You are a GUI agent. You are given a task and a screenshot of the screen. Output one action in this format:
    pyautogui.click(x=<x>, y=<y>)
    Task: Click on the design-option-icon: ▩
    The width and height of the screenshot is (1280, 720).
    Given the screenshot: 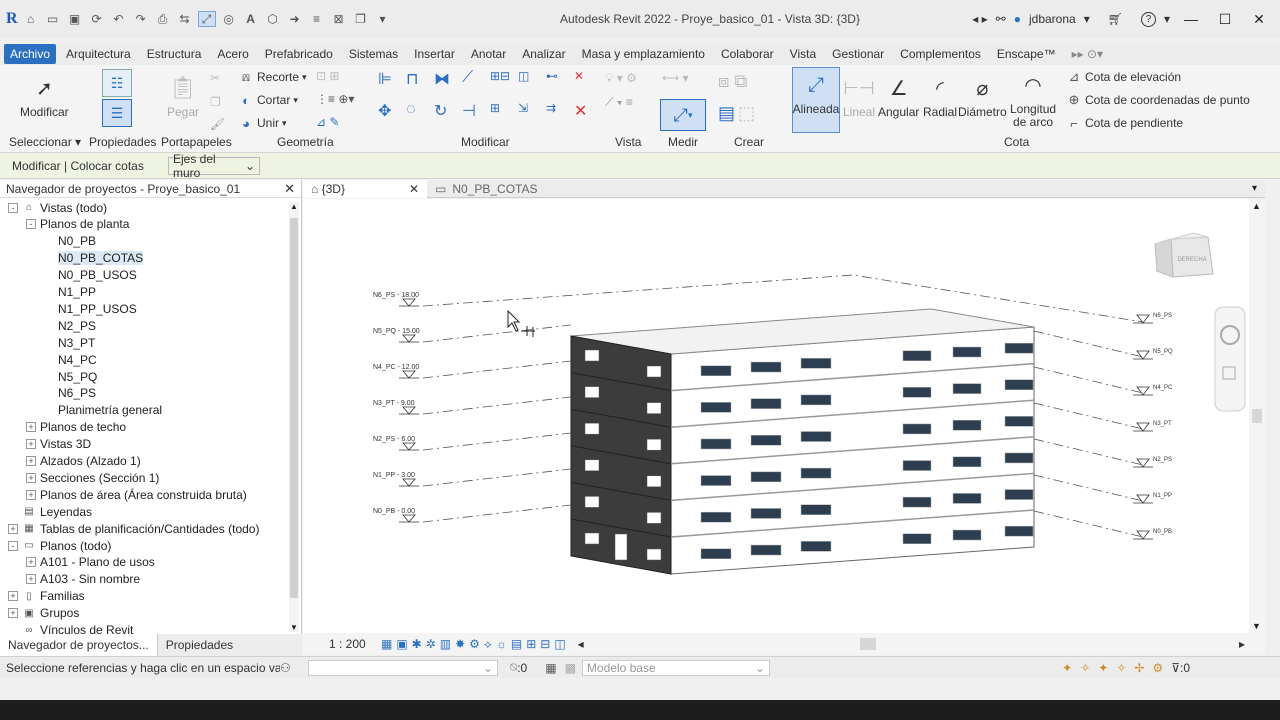 What is the action you would take?
    pyautogui.click(x=570, y=668)
    